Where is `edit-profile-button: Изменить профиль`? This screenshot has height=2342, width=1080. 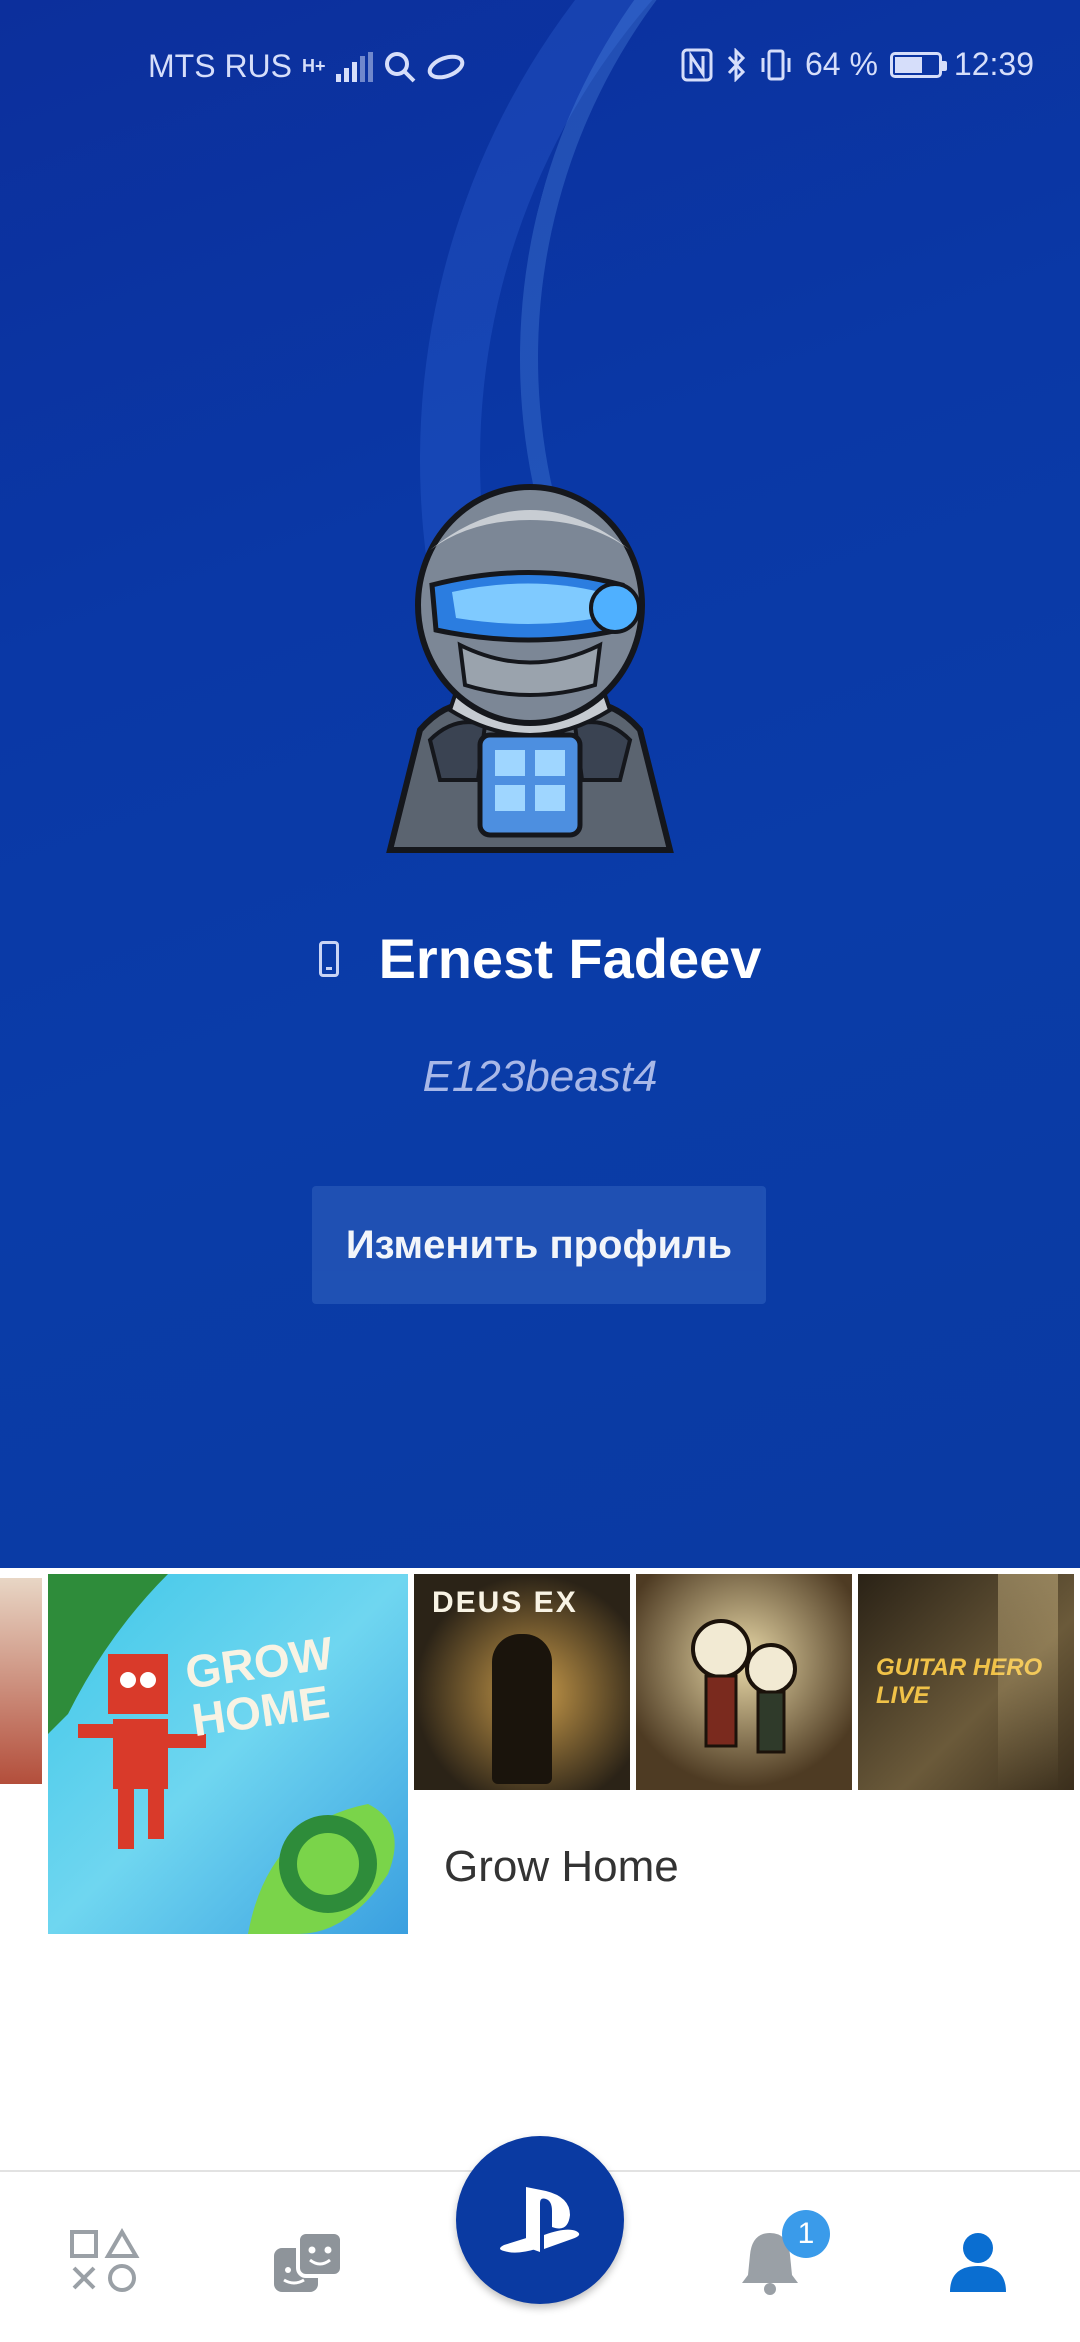 edit-profile-button: Изменить профиль is located at coordinates (539, 1245).